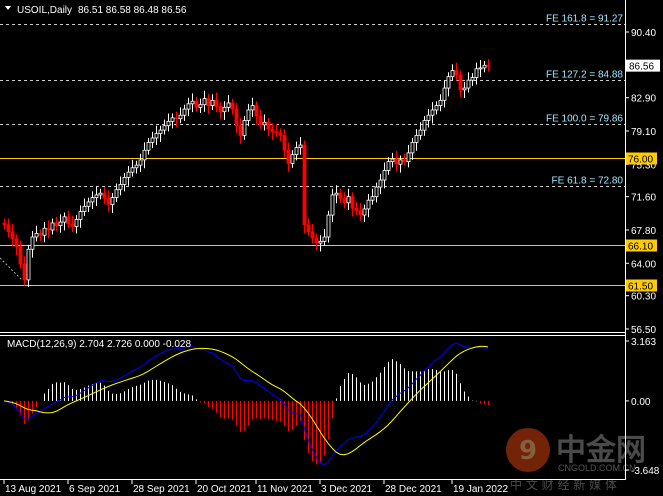 This screenshot has width=663, height=496. Describe the element at coordinates (584, 19) in the screenshot. I see `fib-label: FE 161.8 = 91.27` at that location.